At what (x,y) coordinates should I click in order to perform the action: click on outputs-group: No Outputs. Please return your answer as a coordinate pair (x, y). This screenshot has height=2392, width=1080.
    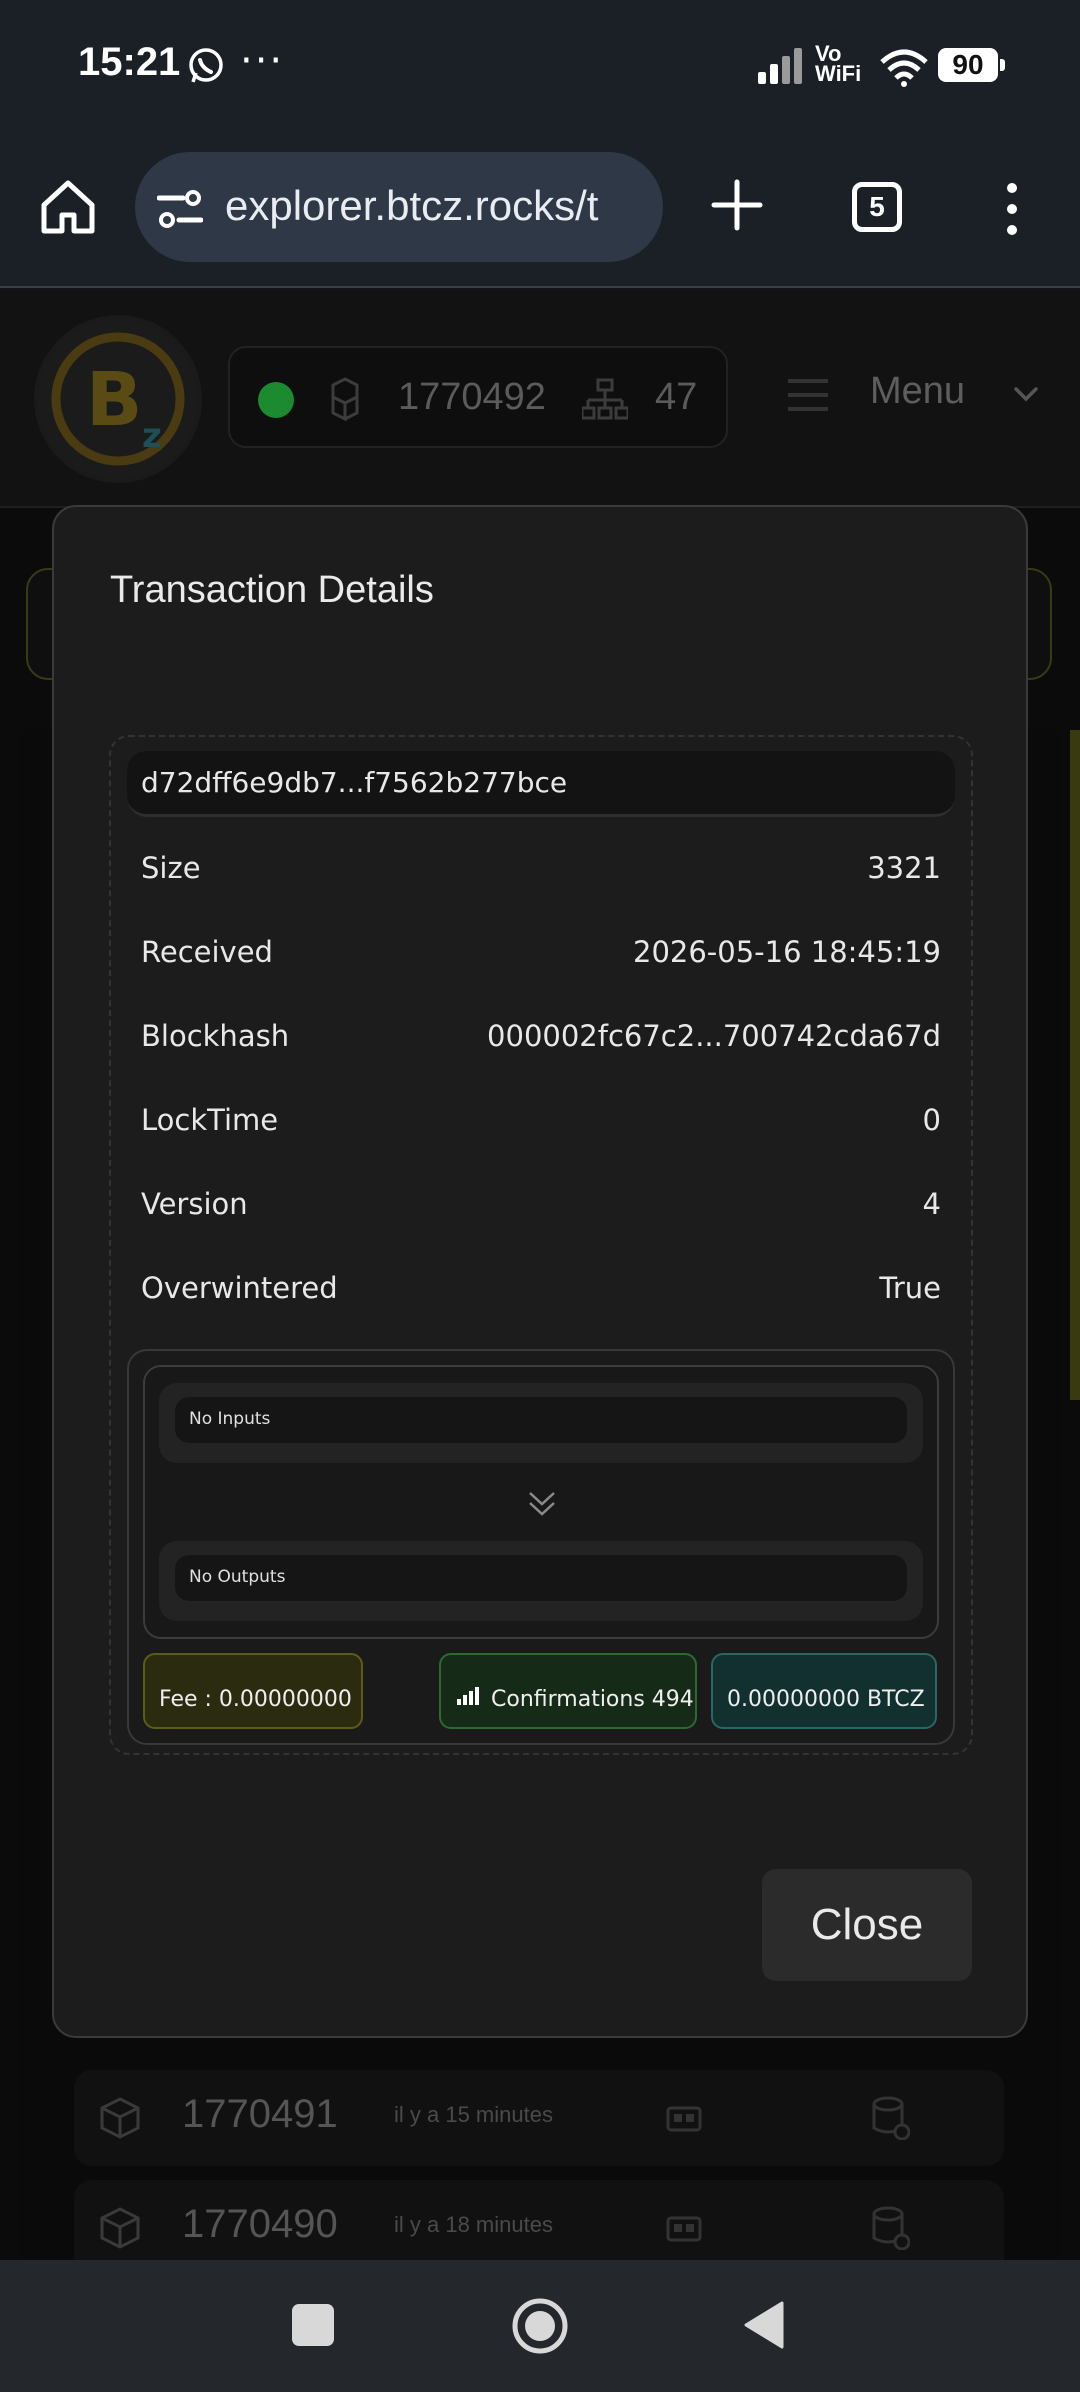
    Looking at the image, I should click on (541, 1581).